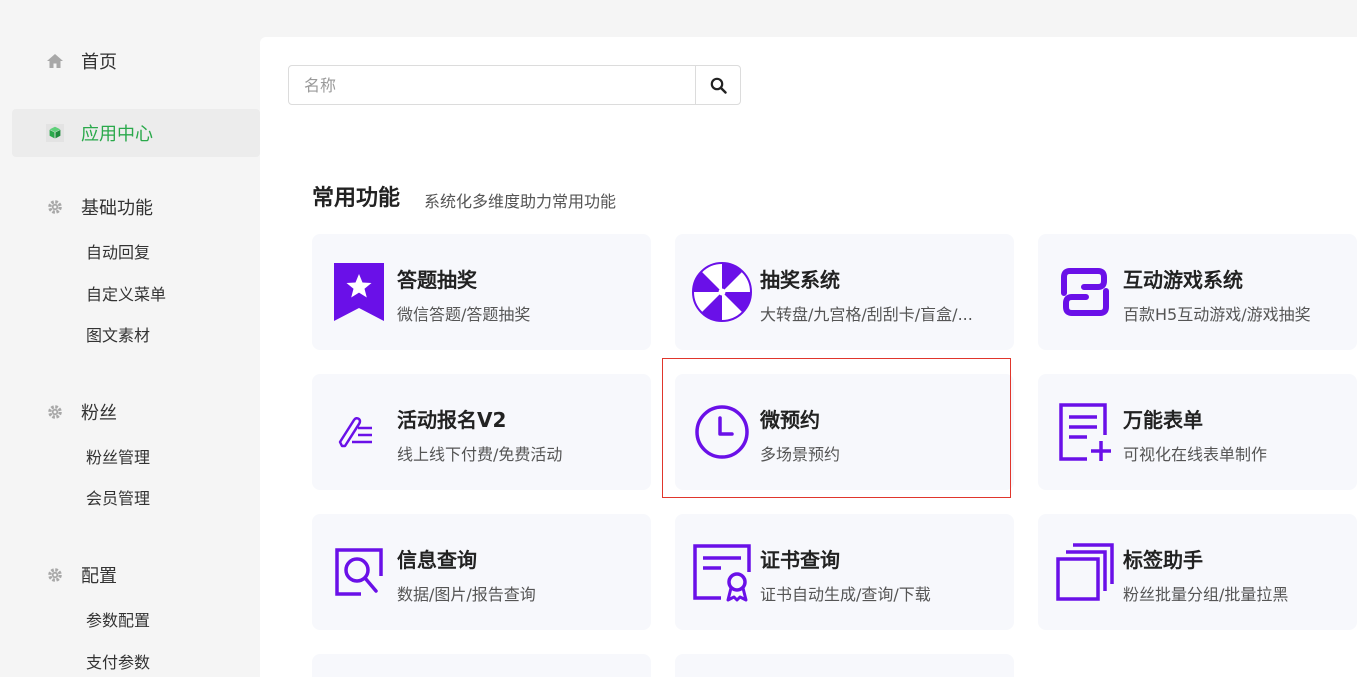 This screenshot has height=677, width=1357. What do you see at coordinates (800, 560) in the screenshot?
I see `card-title: 证书查询` at bounding box center [800, 560].